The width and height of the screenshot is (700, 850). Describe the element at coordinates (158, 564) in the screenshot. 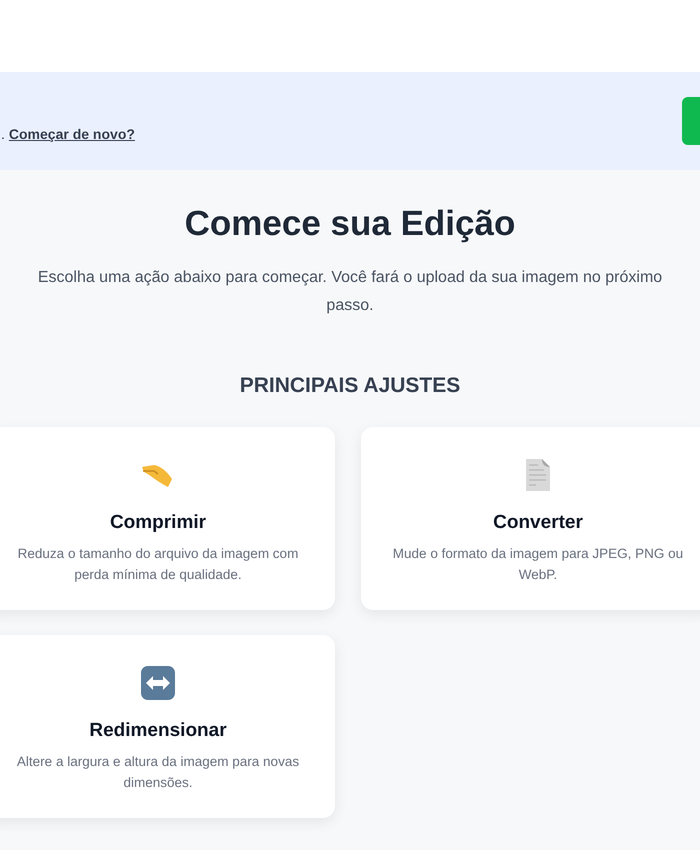

I see `card-description: Reduza o tamanho do arquivo da imagem com perda mínima de qualidade.` at that location.